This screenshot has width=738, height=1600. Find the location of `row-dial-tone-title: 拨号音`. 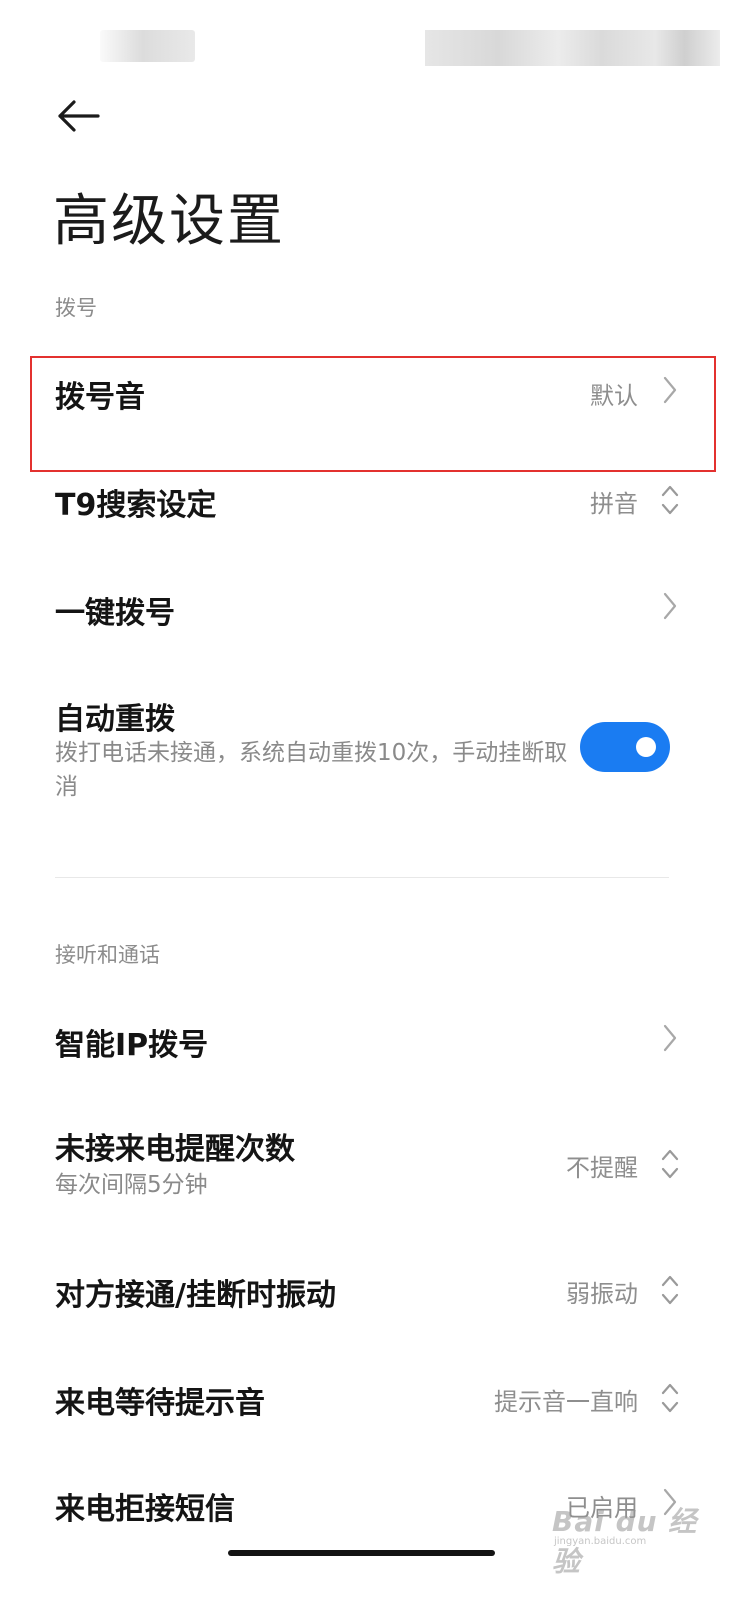

row-dial-tone-title: 拨号音 is located at coordinates (100, 397).